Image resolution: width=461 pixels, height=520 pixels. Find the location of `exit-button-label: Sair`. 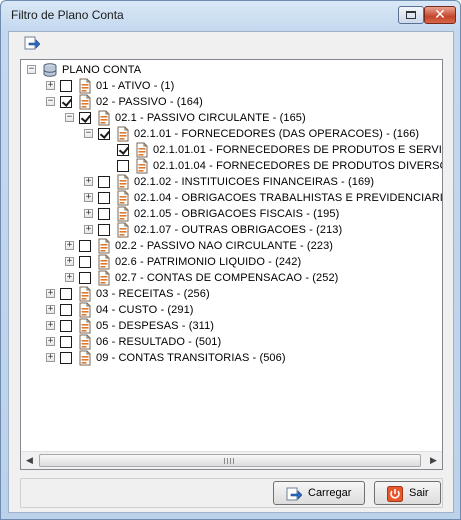

exit-button-label: Sair is located at coordinates (419, 493).